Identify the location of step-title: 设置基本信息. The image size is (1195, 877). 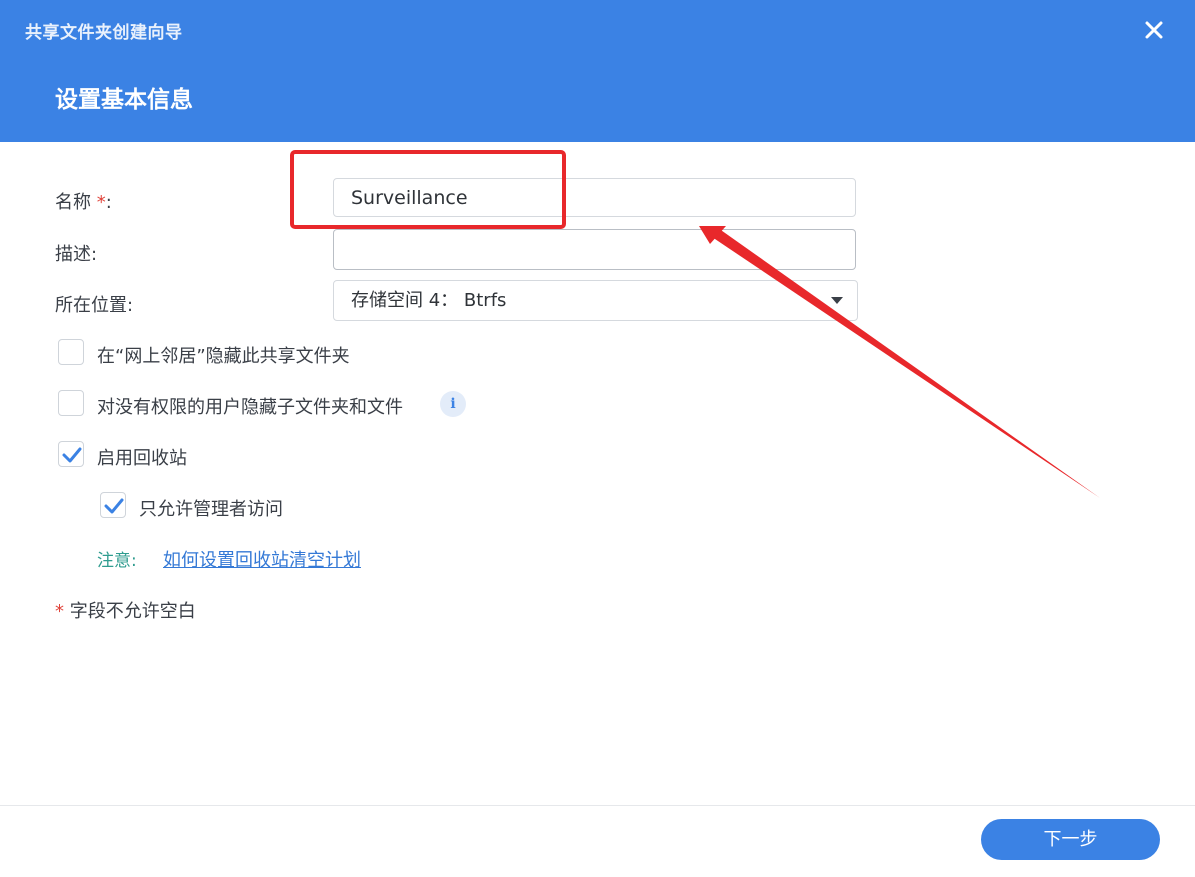
(124, 100).